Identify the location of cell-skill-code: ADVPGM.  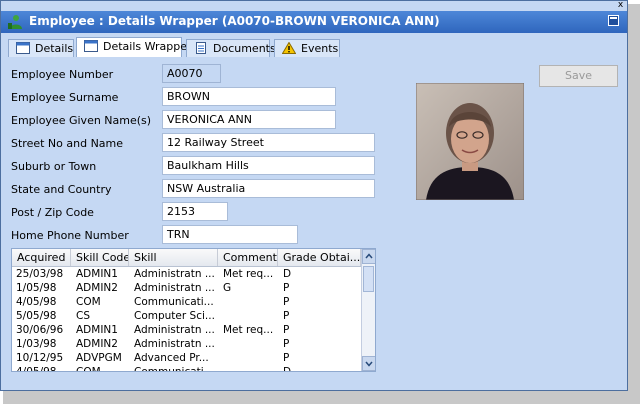
(99, 358).